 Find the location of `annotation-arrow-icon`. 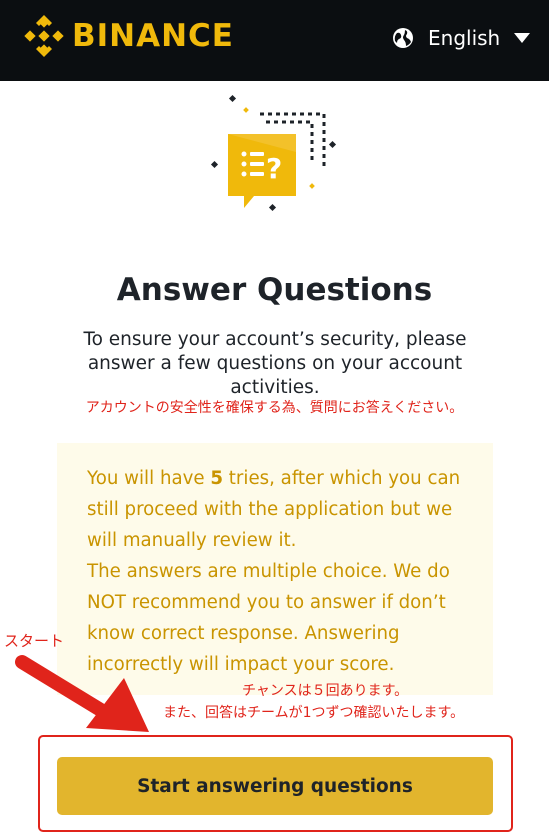

annotation-arrow-icon is located at coordinates (82, 693).